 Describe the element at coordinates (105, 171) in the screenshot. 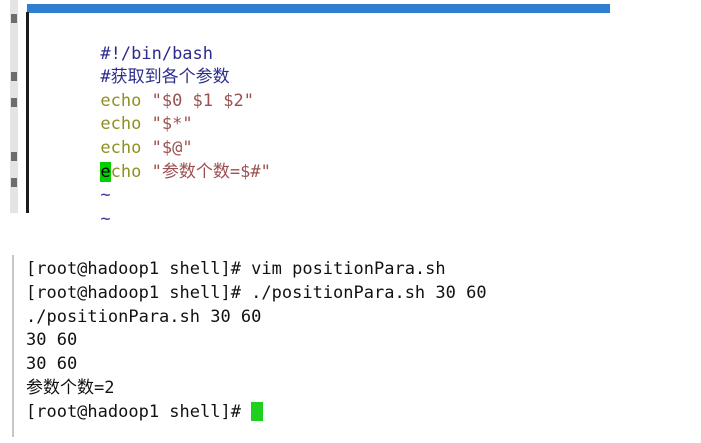

I see `editor-cursor: e` at that location.